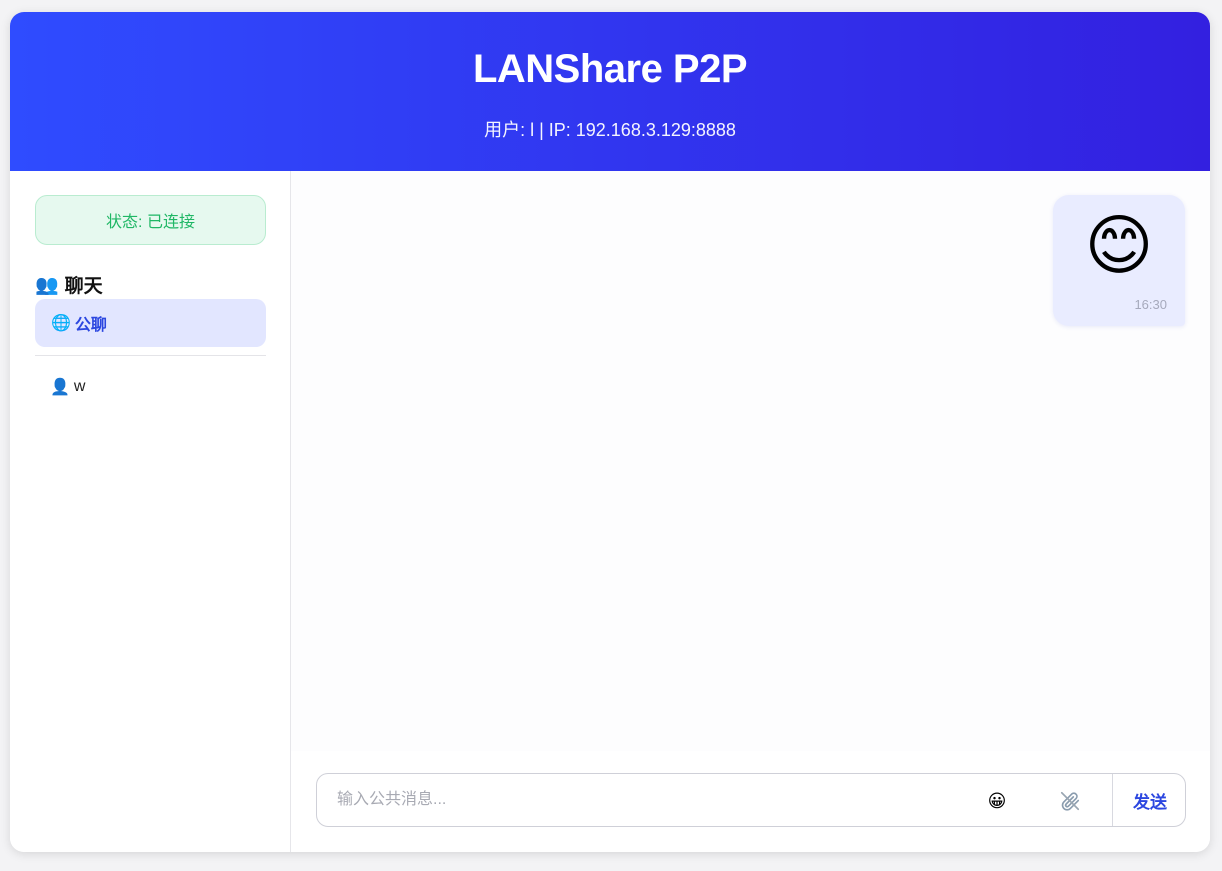 This screenshot has height=871, width=1222. What do you see at coordinates (79, 386) in the screenshot?
I see `sidebar-item-label: w` at bounding box center [79, 386].